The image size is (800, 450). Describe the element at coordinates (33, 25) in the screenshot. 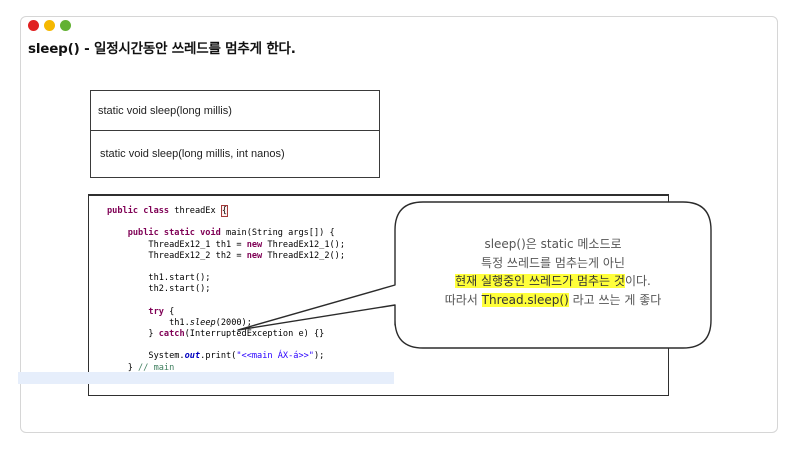

I see `close-dot-icon` at that location.